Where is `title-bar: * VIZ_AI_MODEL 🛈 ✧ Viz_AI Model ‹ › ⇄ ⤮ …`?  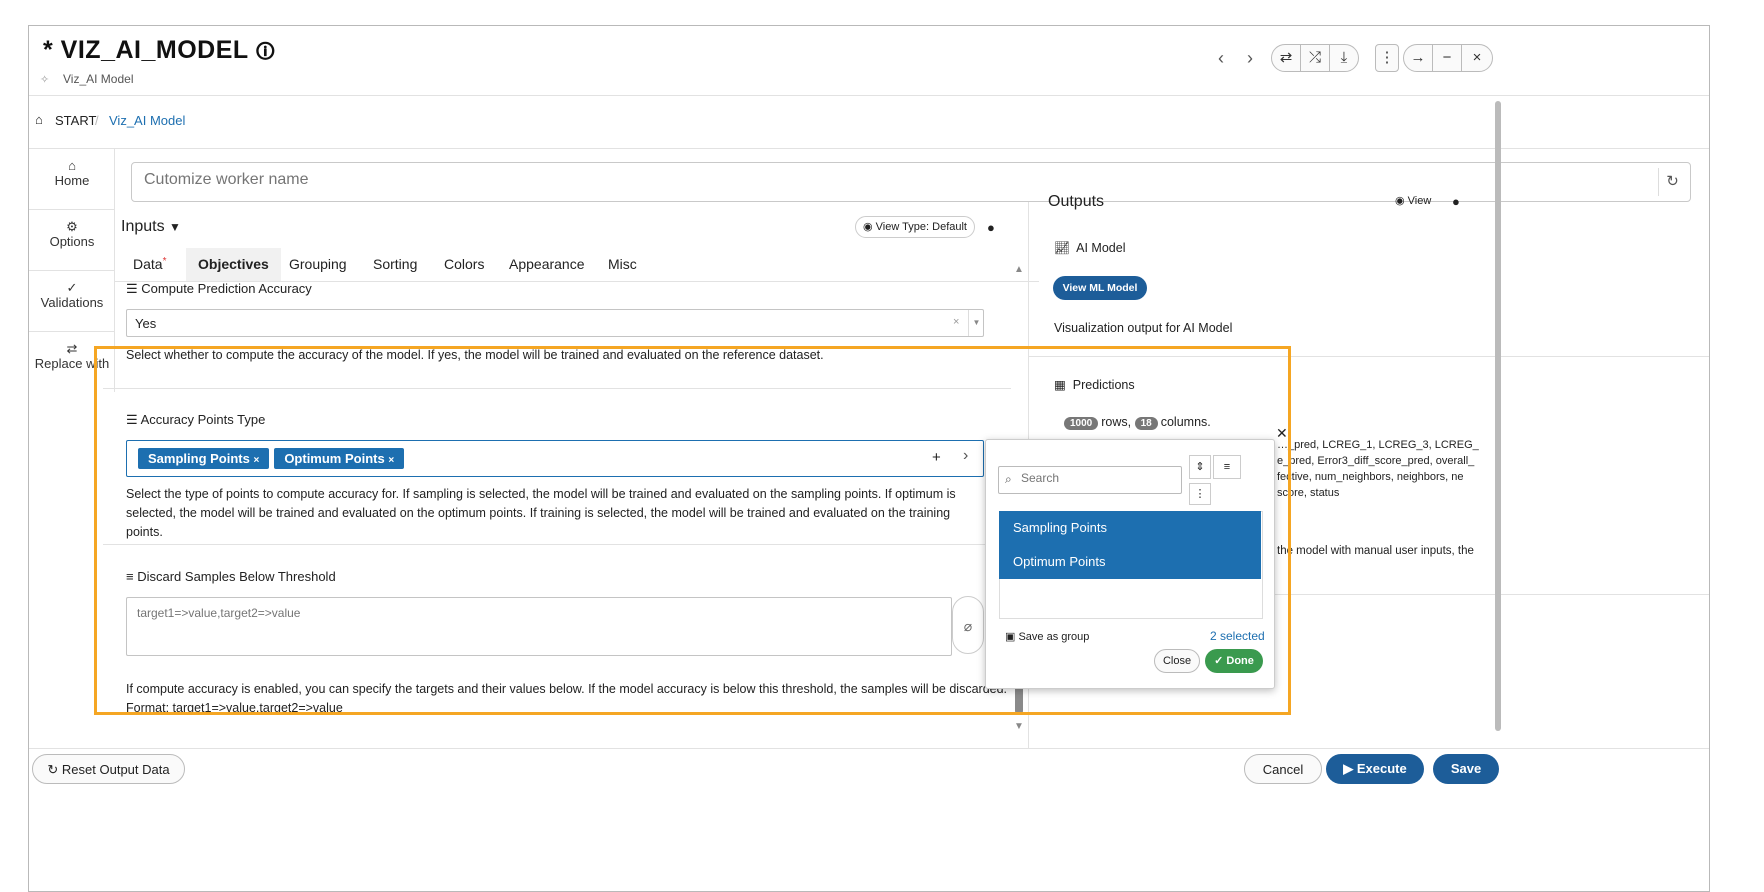
title-bar: * VIZ_AI_MODEL 🛈 ✧ Viz_AI Model ‹ › ⇄ ⤮ … is located at coordinates (869, 61).